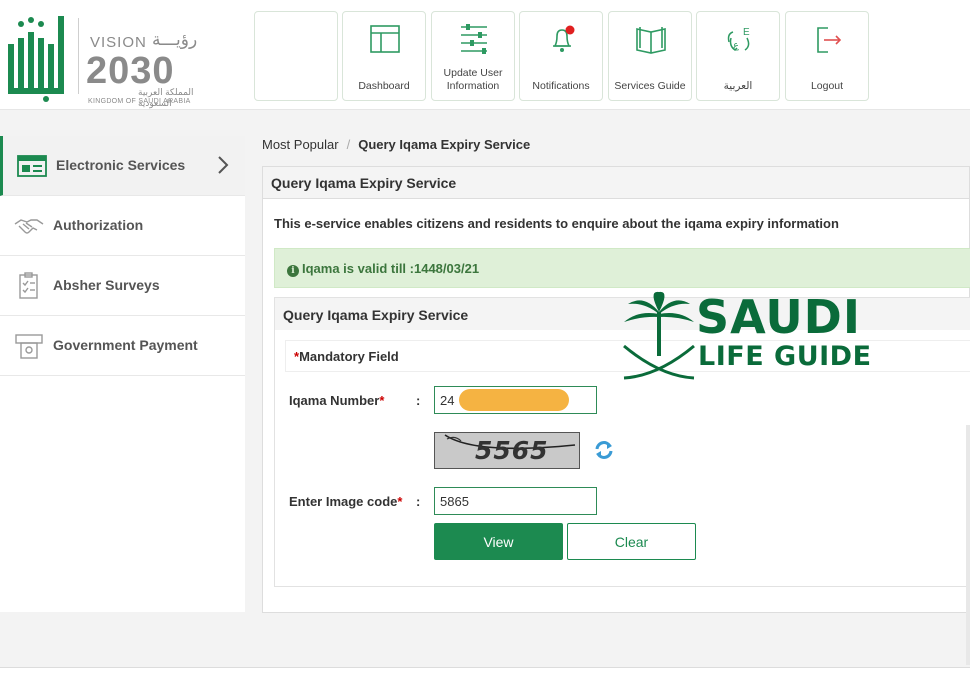  I want to click on watermark-line1: SAUDI, so click(778, 317).